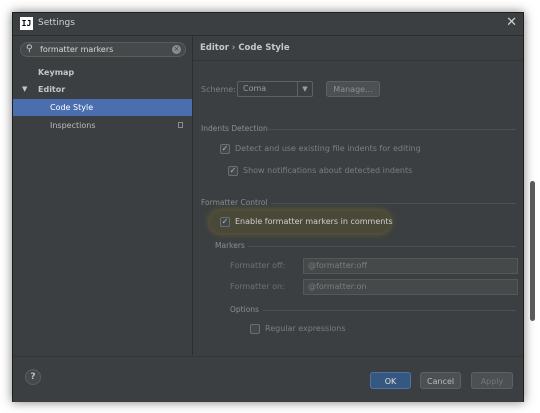 Image resolution: width=540 pixels, height=413 pixels. What do you see at coordinates (264, 48) in the screenshot?
I see `breadcrumb-current: Code Style` at bounding box center [264, 48].